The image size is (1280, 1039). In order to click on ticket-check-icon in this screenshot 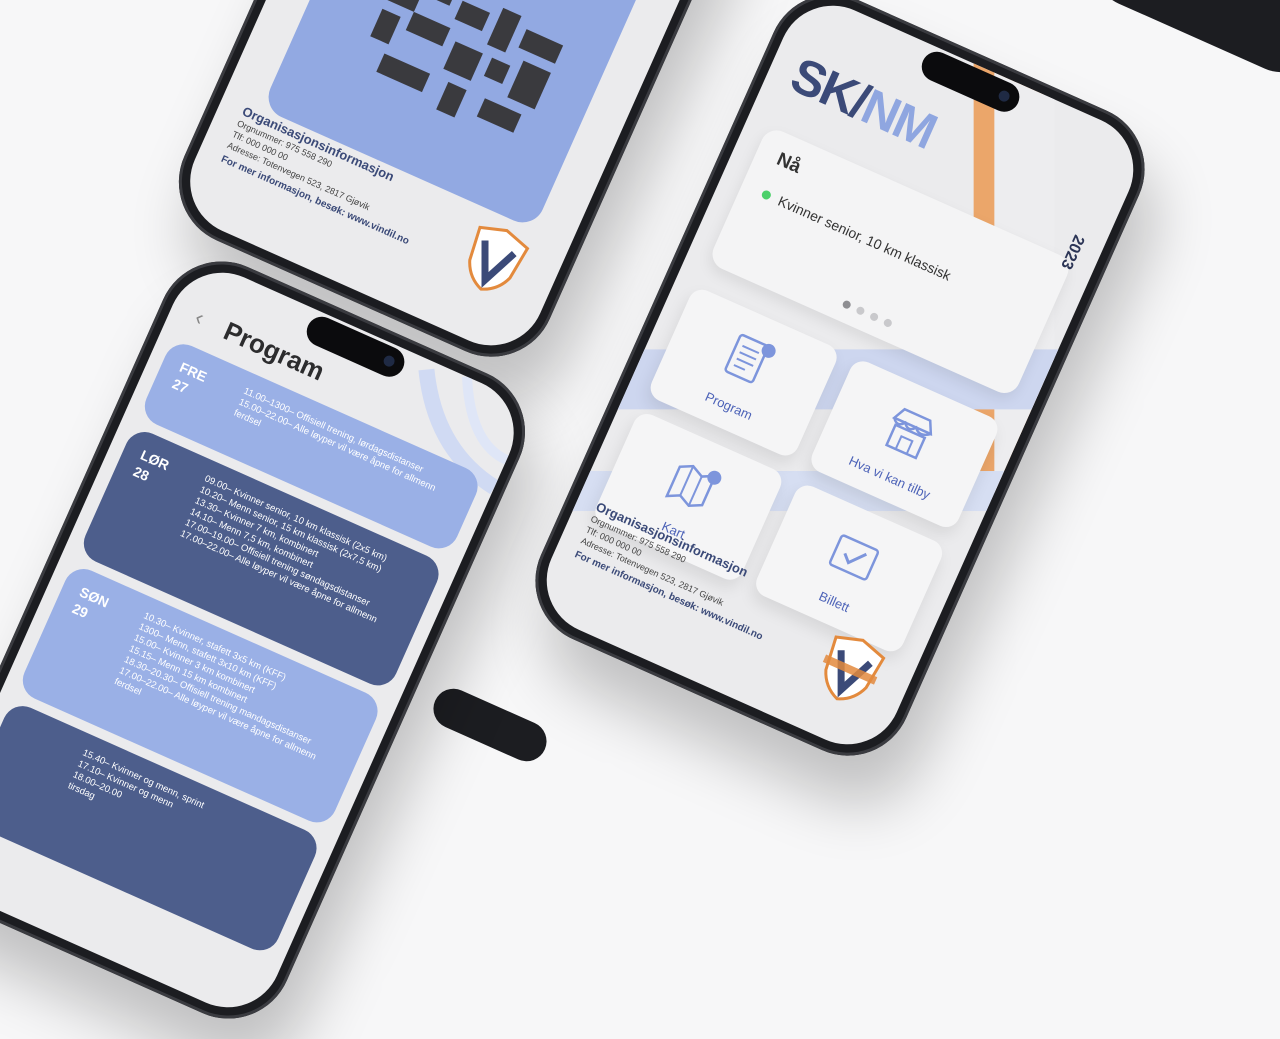, I will do `click(854, 557)`.